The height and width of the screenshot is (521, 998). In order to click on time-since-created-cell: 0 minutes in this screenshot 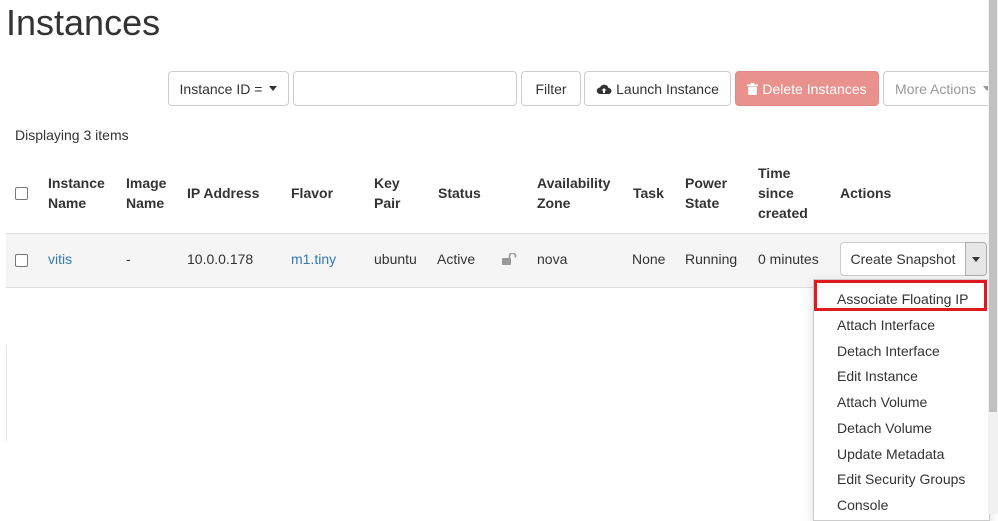, I will do `click(788, 259)`.